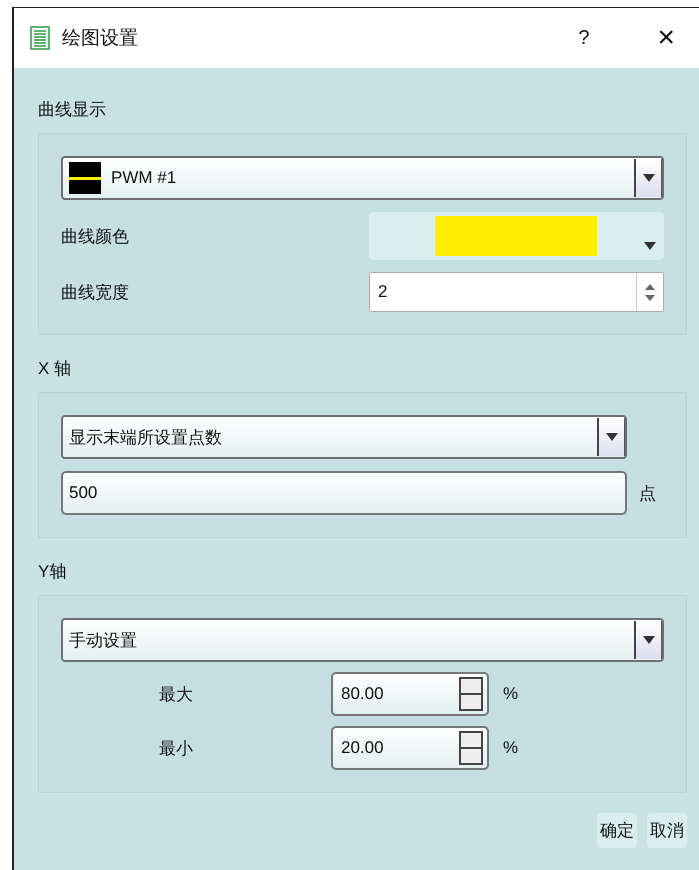 The width and height of the screenshot is (699, 870). I want to click on section-title: 曲线显示, so click(72, 110).